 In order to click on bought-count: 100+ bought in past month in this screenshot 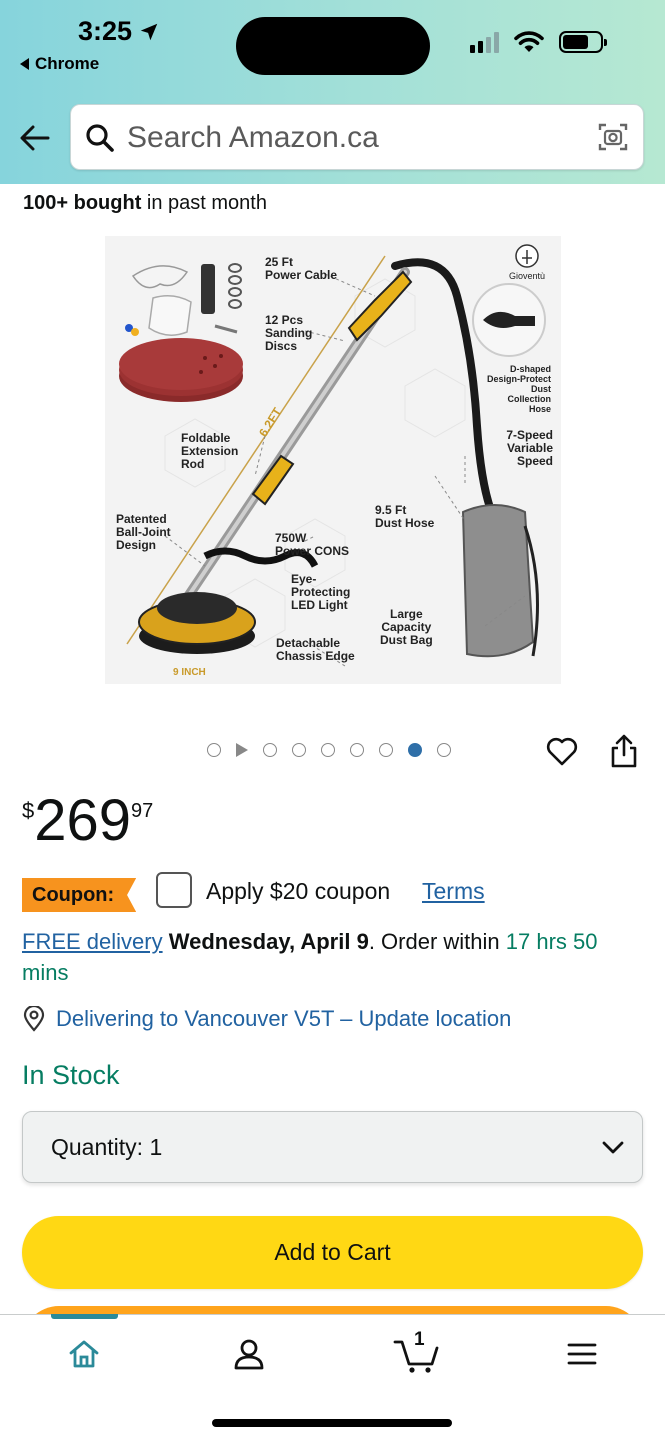, I will do `click(145, 203)`.